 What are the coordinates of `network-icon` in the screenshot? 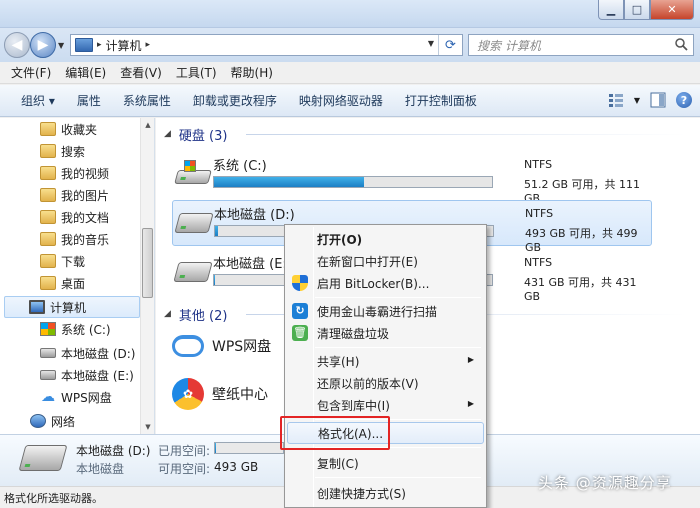 It's located at (38, 421).